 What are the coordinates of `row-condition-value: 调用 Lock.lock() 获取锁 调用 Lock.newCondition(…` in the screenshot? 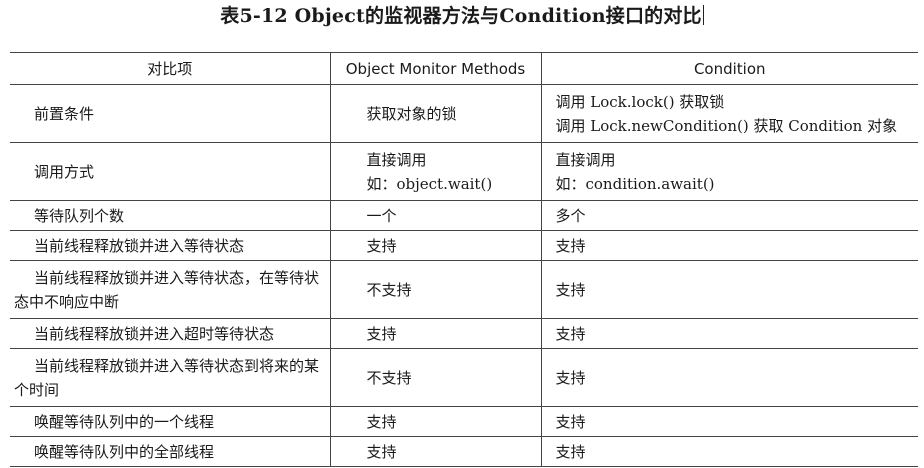 It's located at (729, 113).